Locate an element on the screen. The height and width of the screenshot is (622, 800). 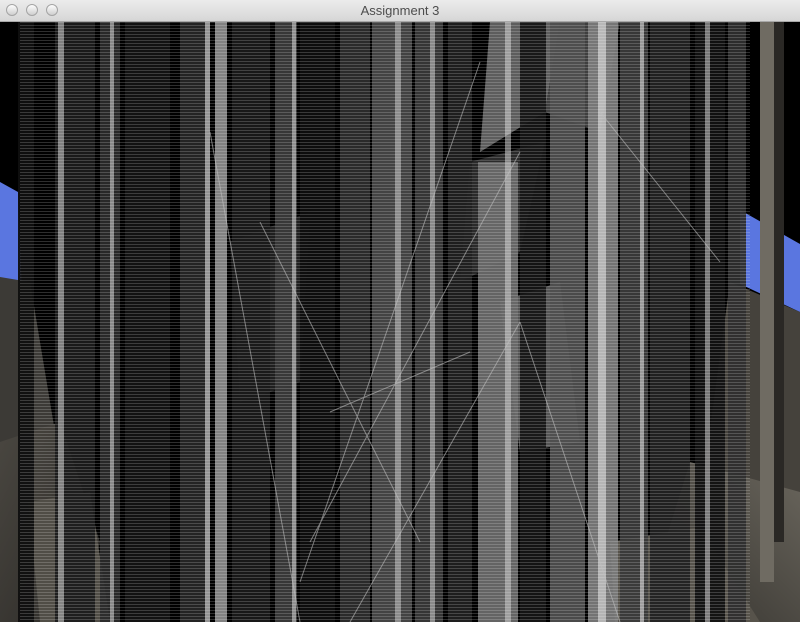
title-bar: Assignment 3 is located at coordinates (400, 11).